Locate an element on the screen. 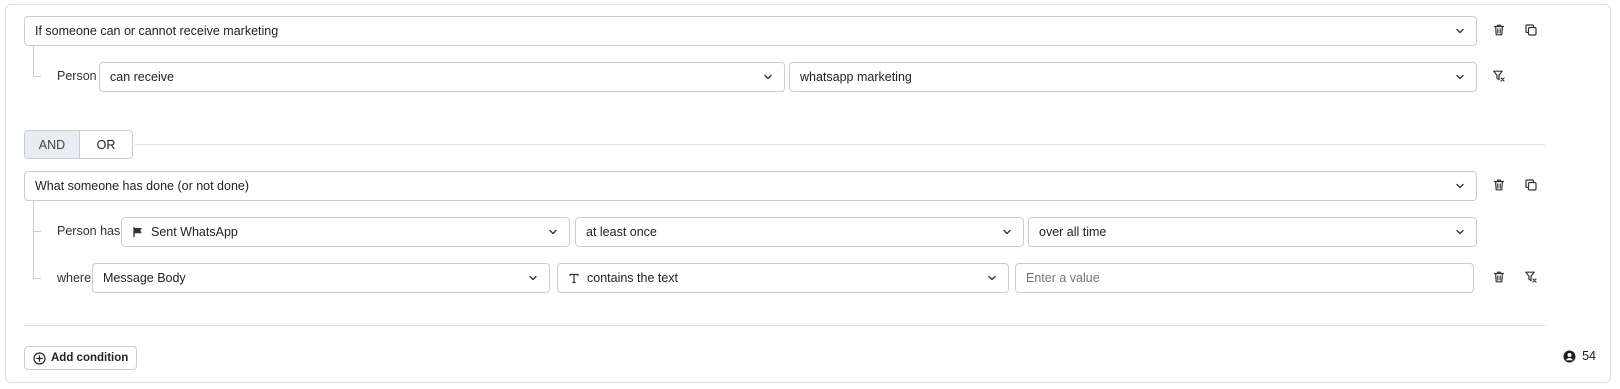 The image size is (1620, 389). clear-filter-row-1-button is located at coordinates (1499, 77).